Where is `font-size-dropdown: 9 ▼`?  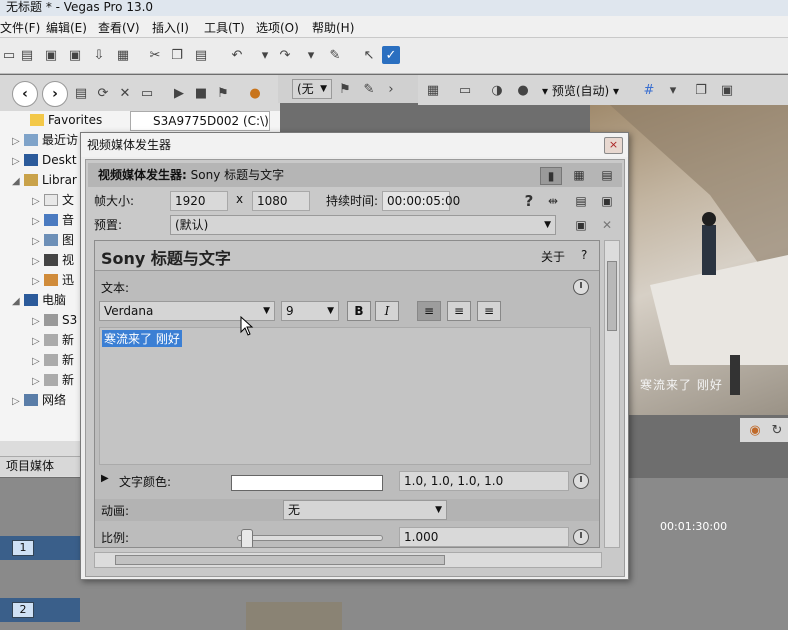 font-size-dropdown: 9 ▼ is located at coordinates (310, 311).